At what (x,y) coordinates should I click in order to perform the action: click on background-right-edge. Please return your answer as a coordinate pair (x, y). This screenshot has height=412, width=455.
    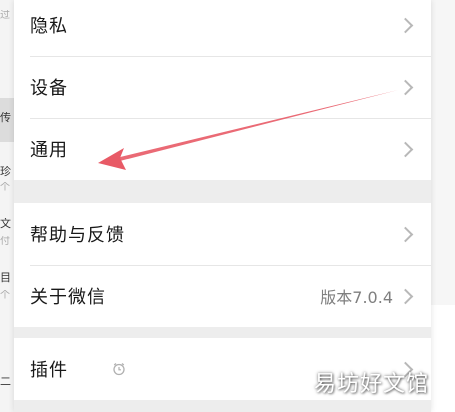
    Looking at the image, I should click on (443, 206).